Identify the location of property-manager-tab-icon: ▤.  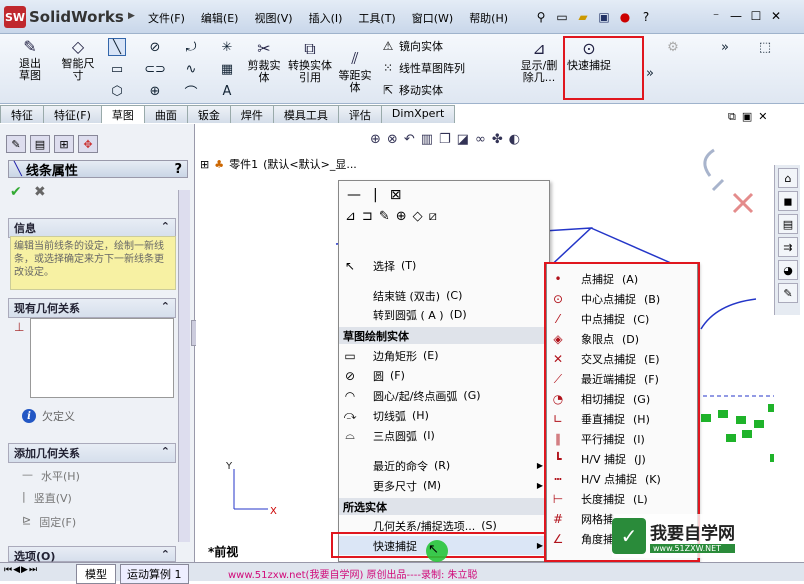
(40, 144).